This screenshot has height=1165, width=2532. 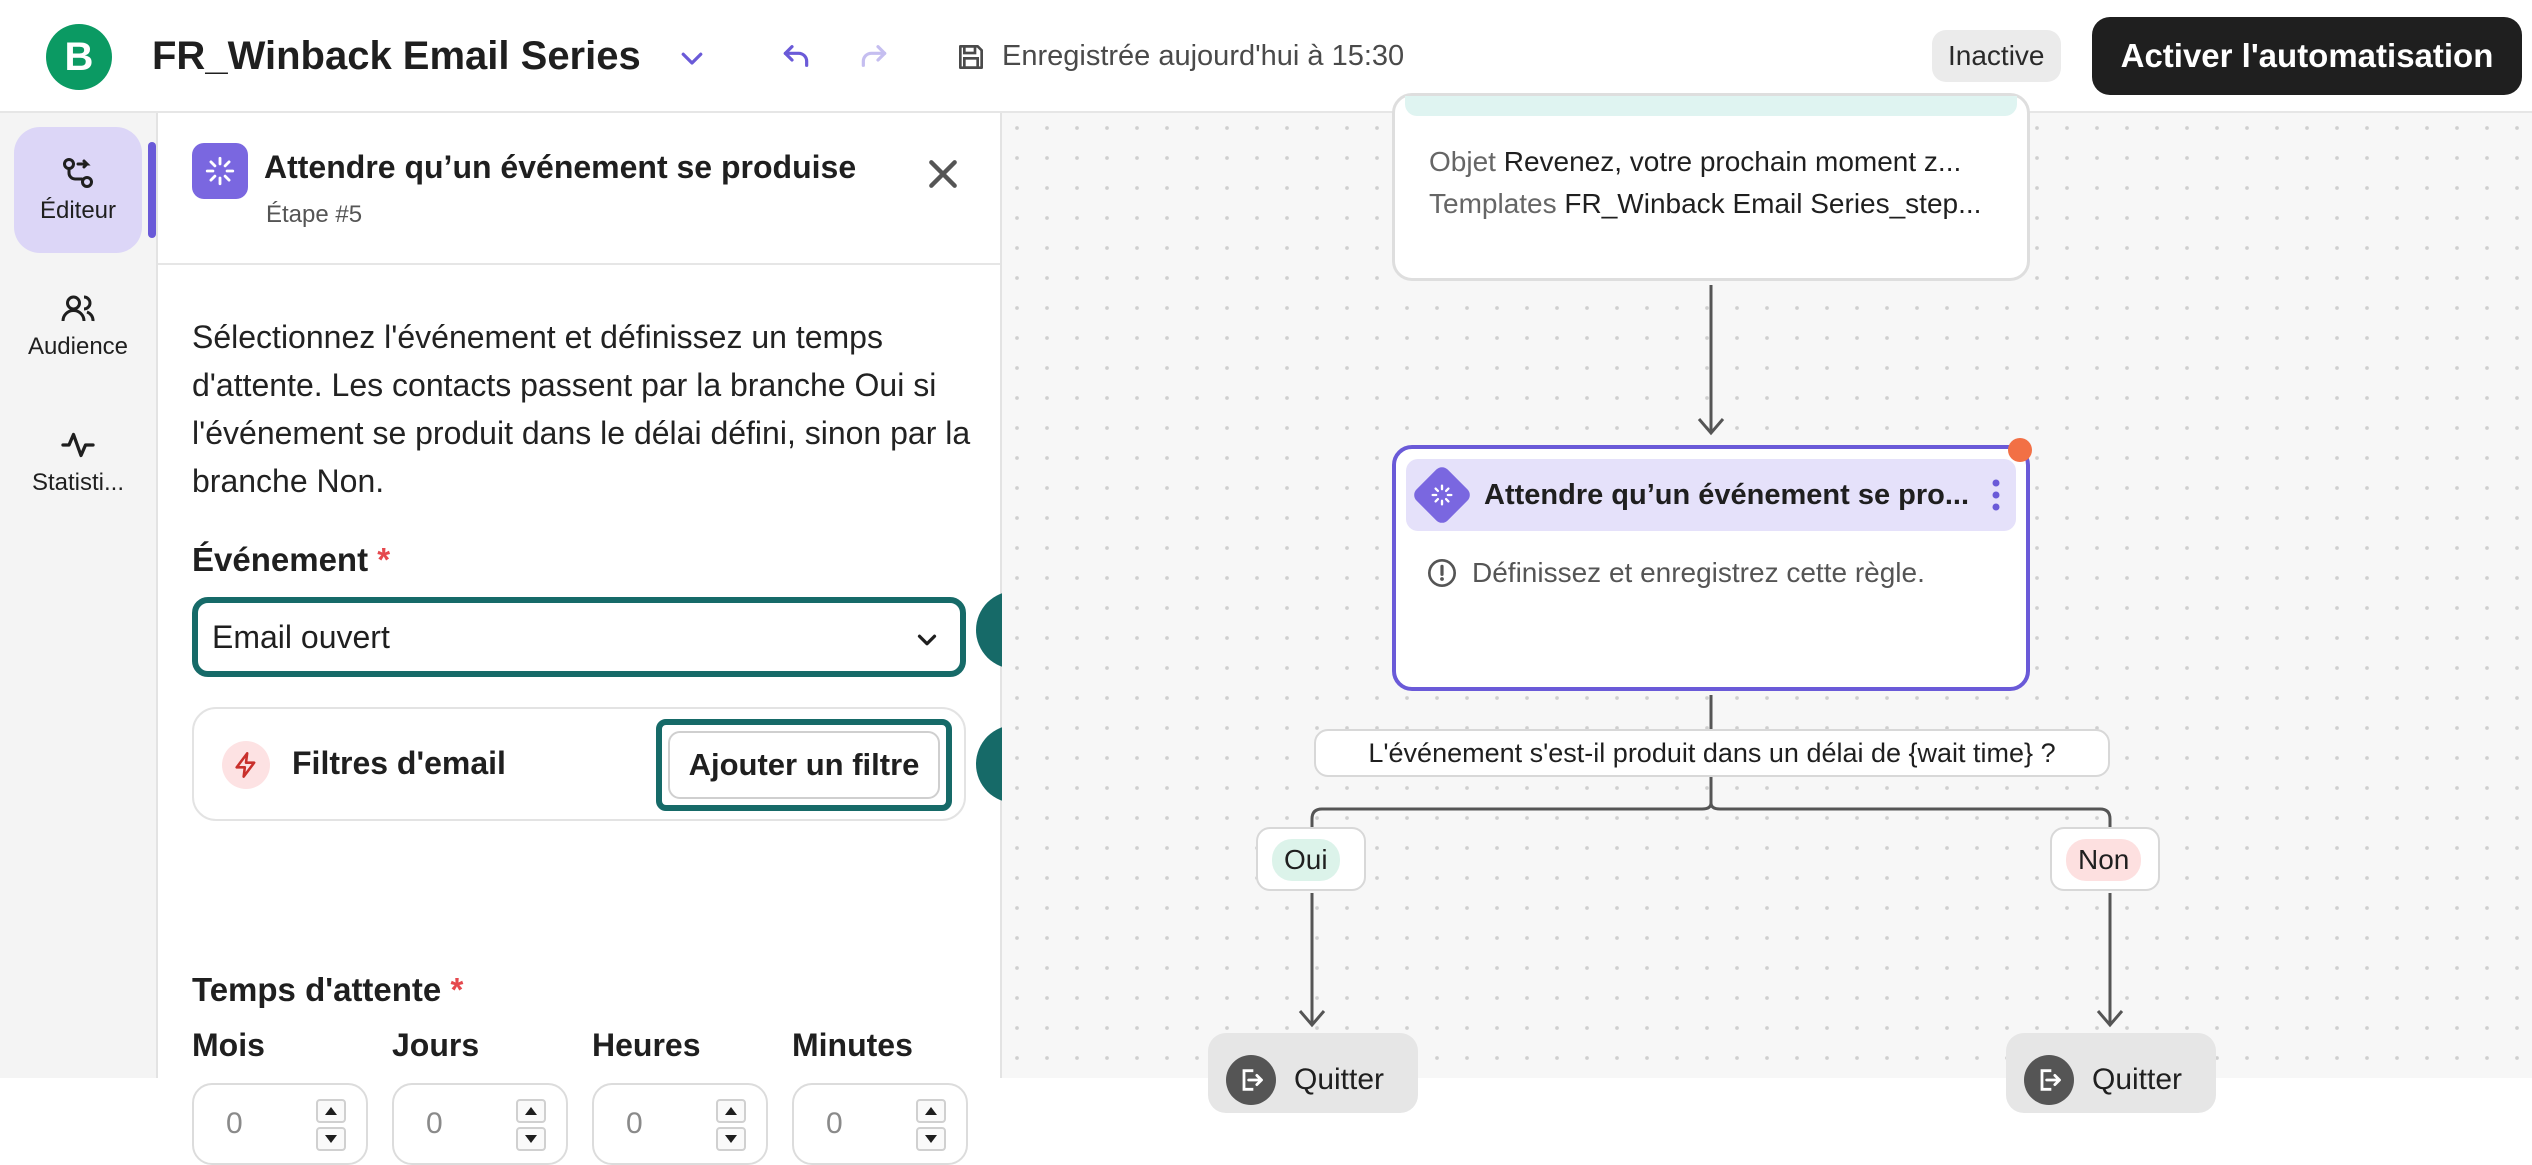 What do you see at coordinates (234, 1123) in the screenshot?
I see `months-value: 0` at bounding box center [234, 1123].